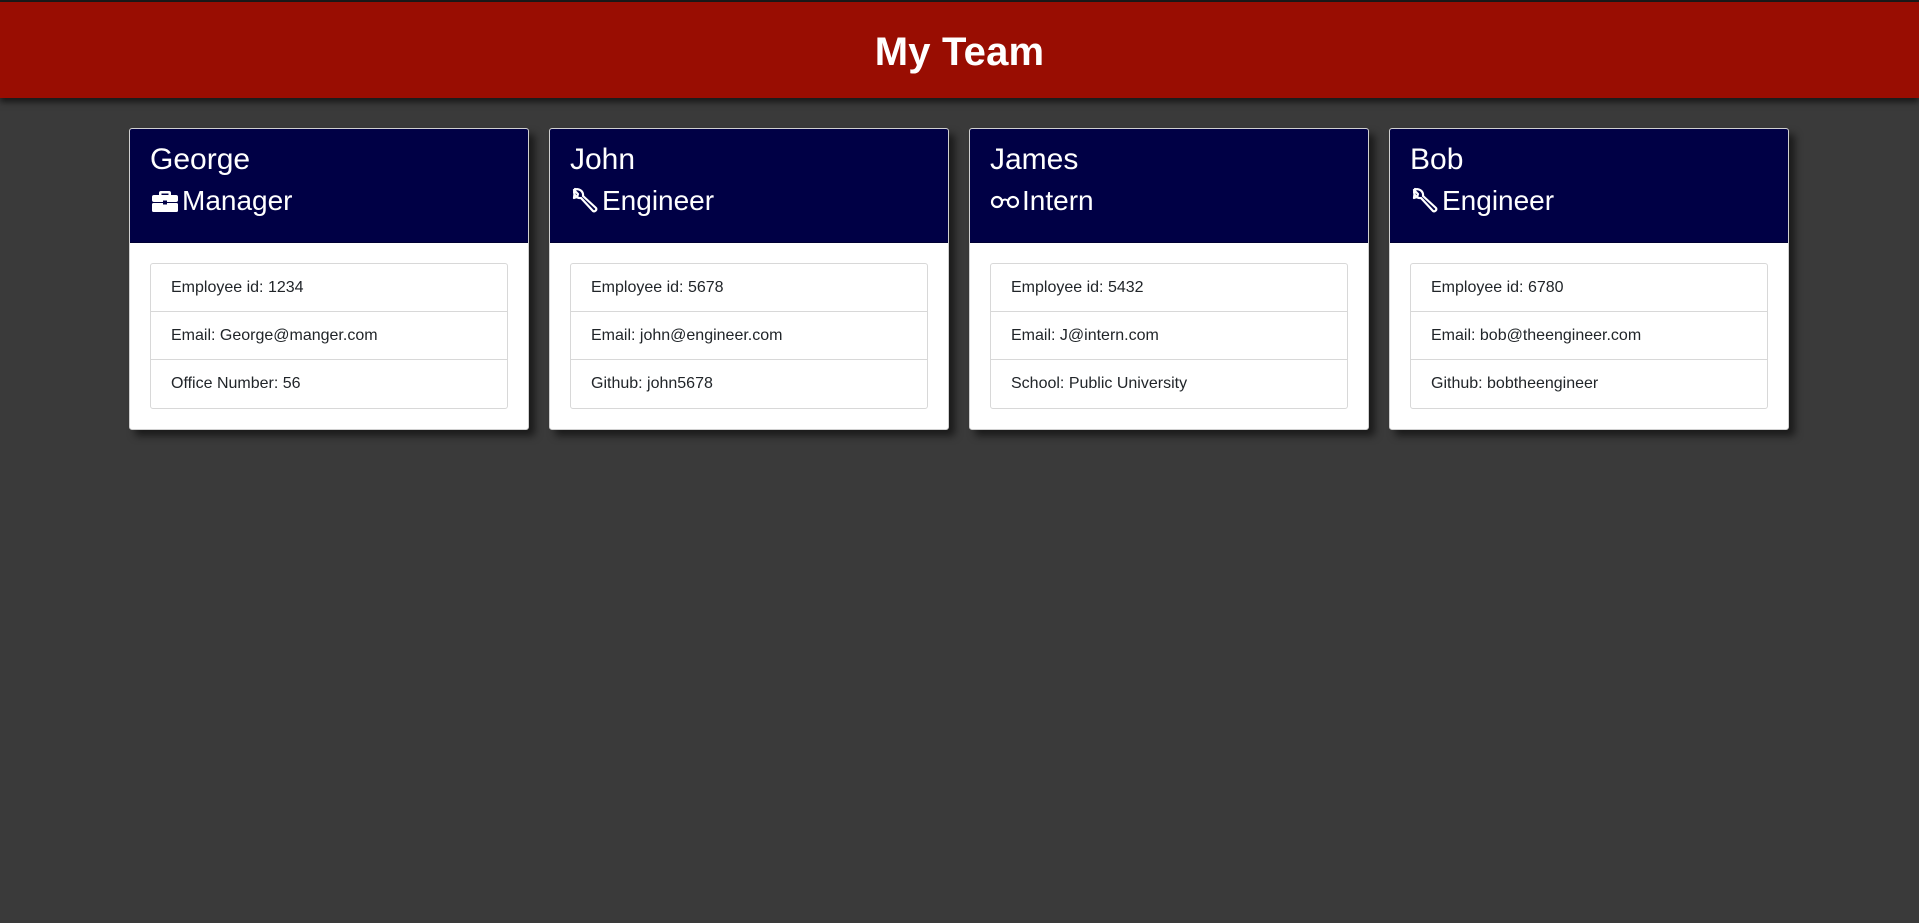  Describe the element at coordinates (652, 383) in the screenshot. I see `employee-github: Github: john5678` at that location.